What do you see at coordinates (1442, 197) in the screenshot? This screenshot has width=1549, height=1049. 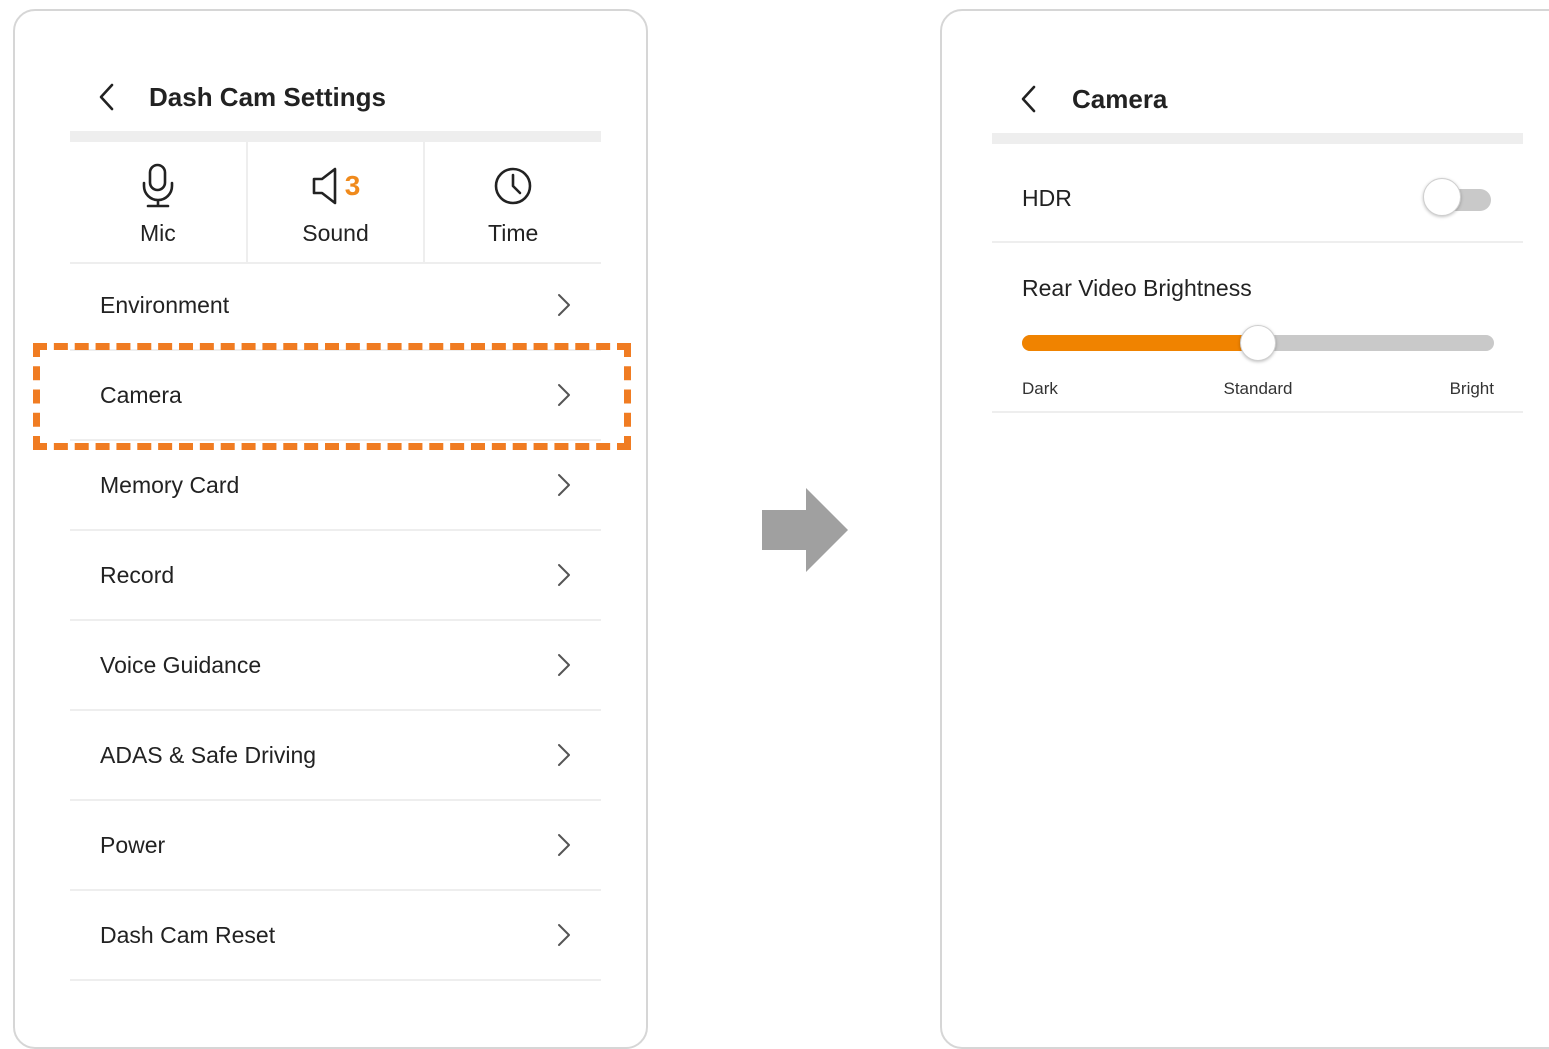 I see `toggle-knob` at bounding box center [1442, 197].